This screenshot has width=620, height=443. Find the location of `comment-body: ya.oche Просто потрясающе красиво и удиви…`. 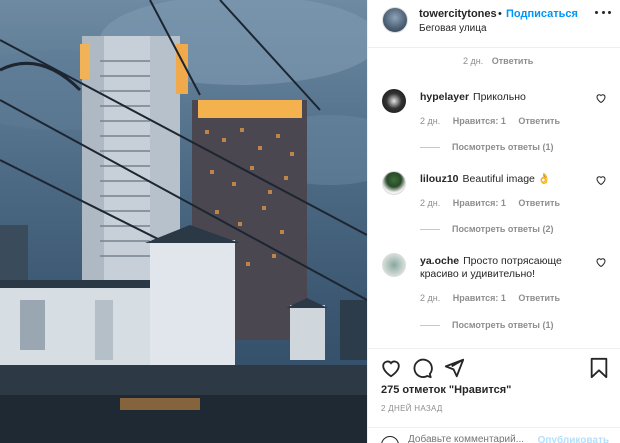

comment-body: ya.oche Просто потрясающе красиво и удиви… is located at coordinates (505, 268).